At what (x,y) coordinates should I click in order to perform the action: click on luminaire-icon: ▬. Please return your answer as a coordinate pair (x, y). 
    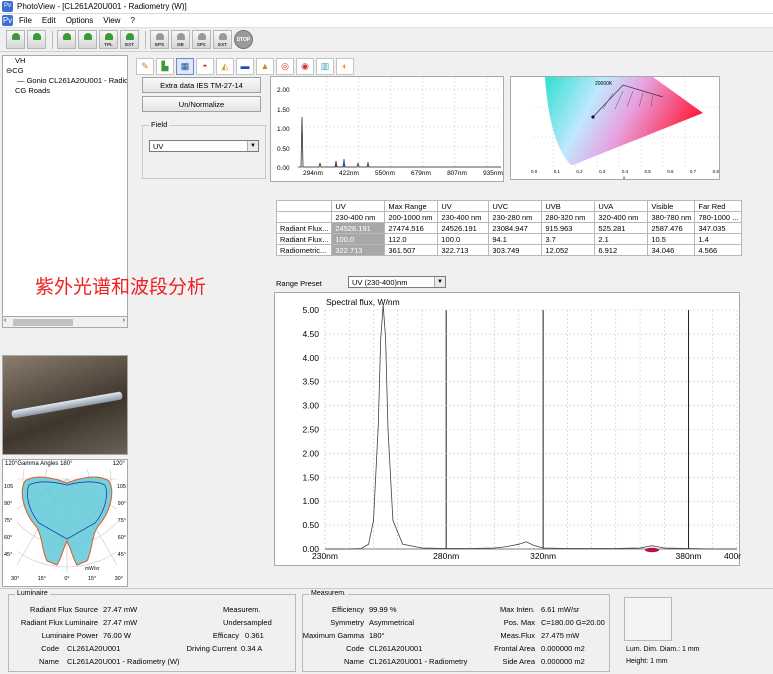
    Looking at the image, I should click on (245, 66).